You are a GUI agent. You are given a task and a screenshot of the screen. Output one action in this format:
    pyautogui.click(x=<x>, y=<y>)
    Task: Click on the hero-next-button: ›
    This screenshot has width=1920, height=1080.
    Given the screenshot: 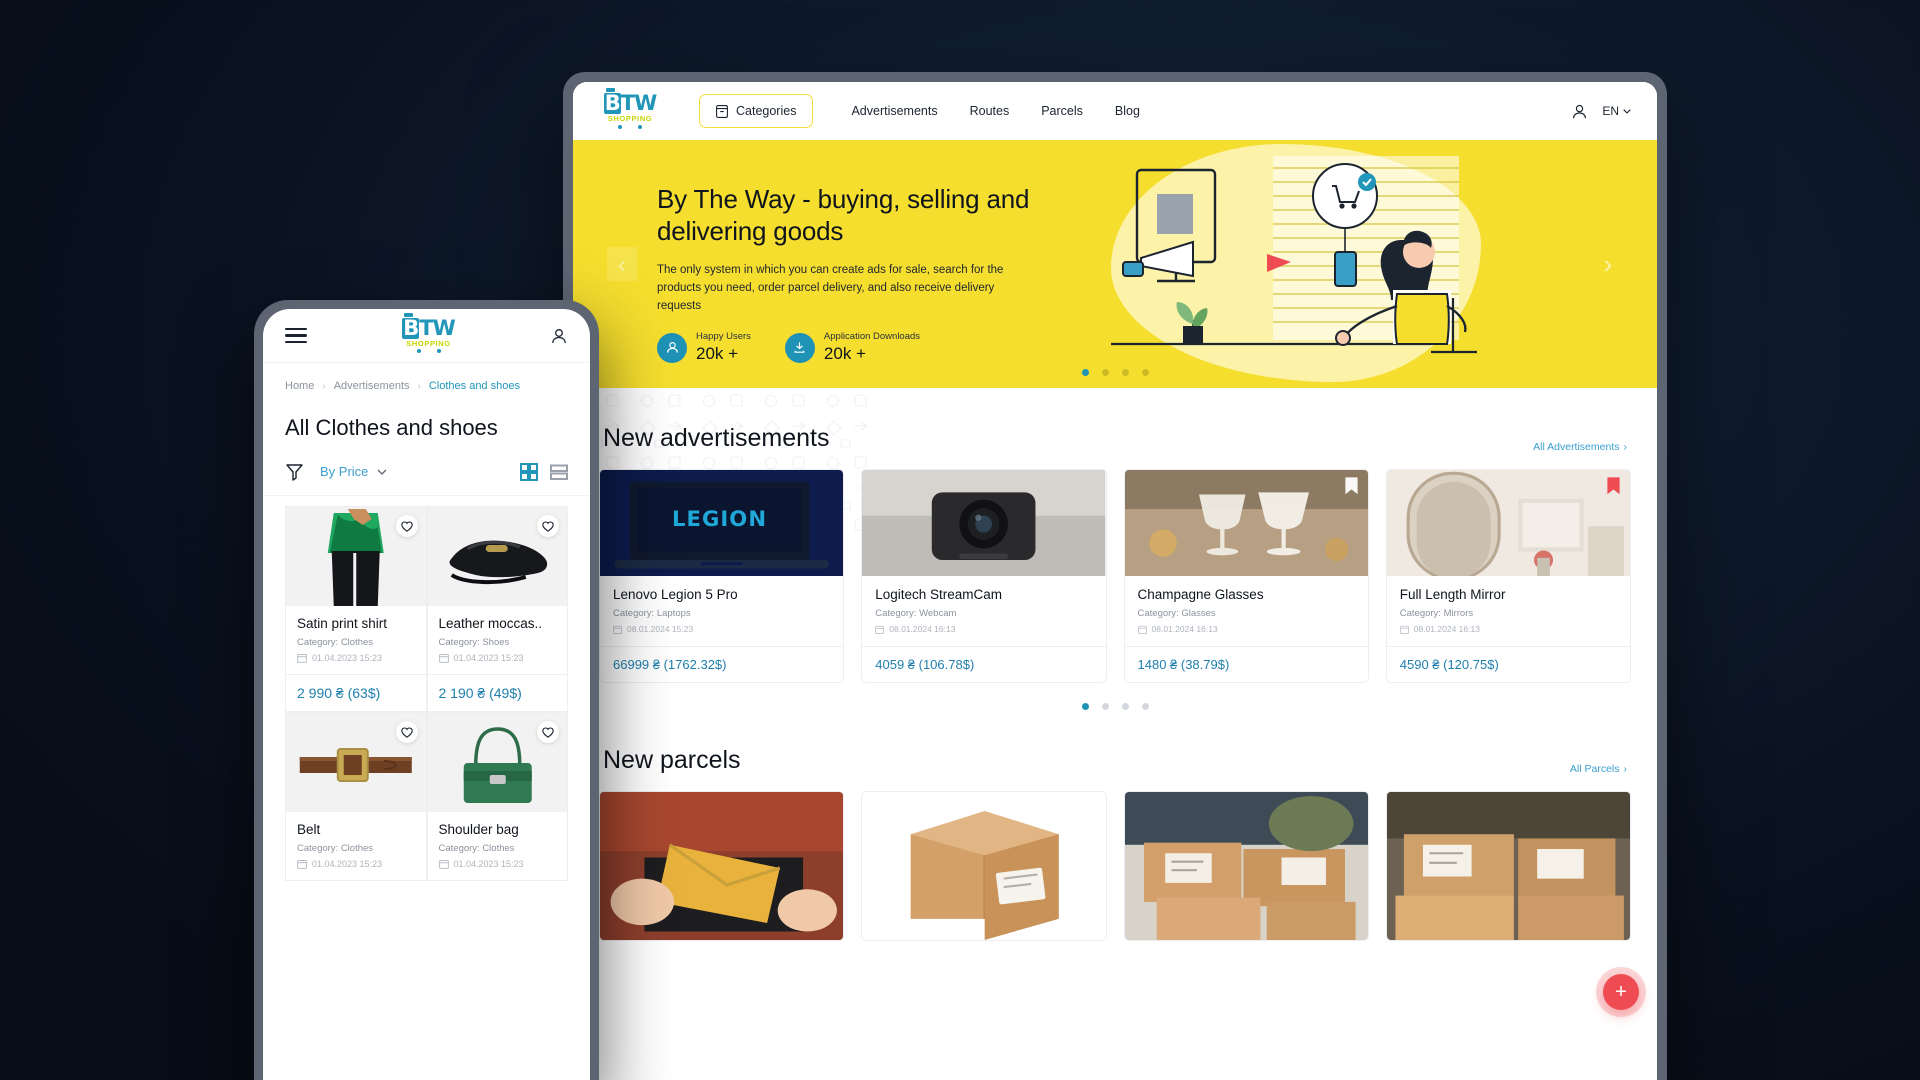 What is the action you would take?
    pyautogui.click(x=1608, y=264)
    